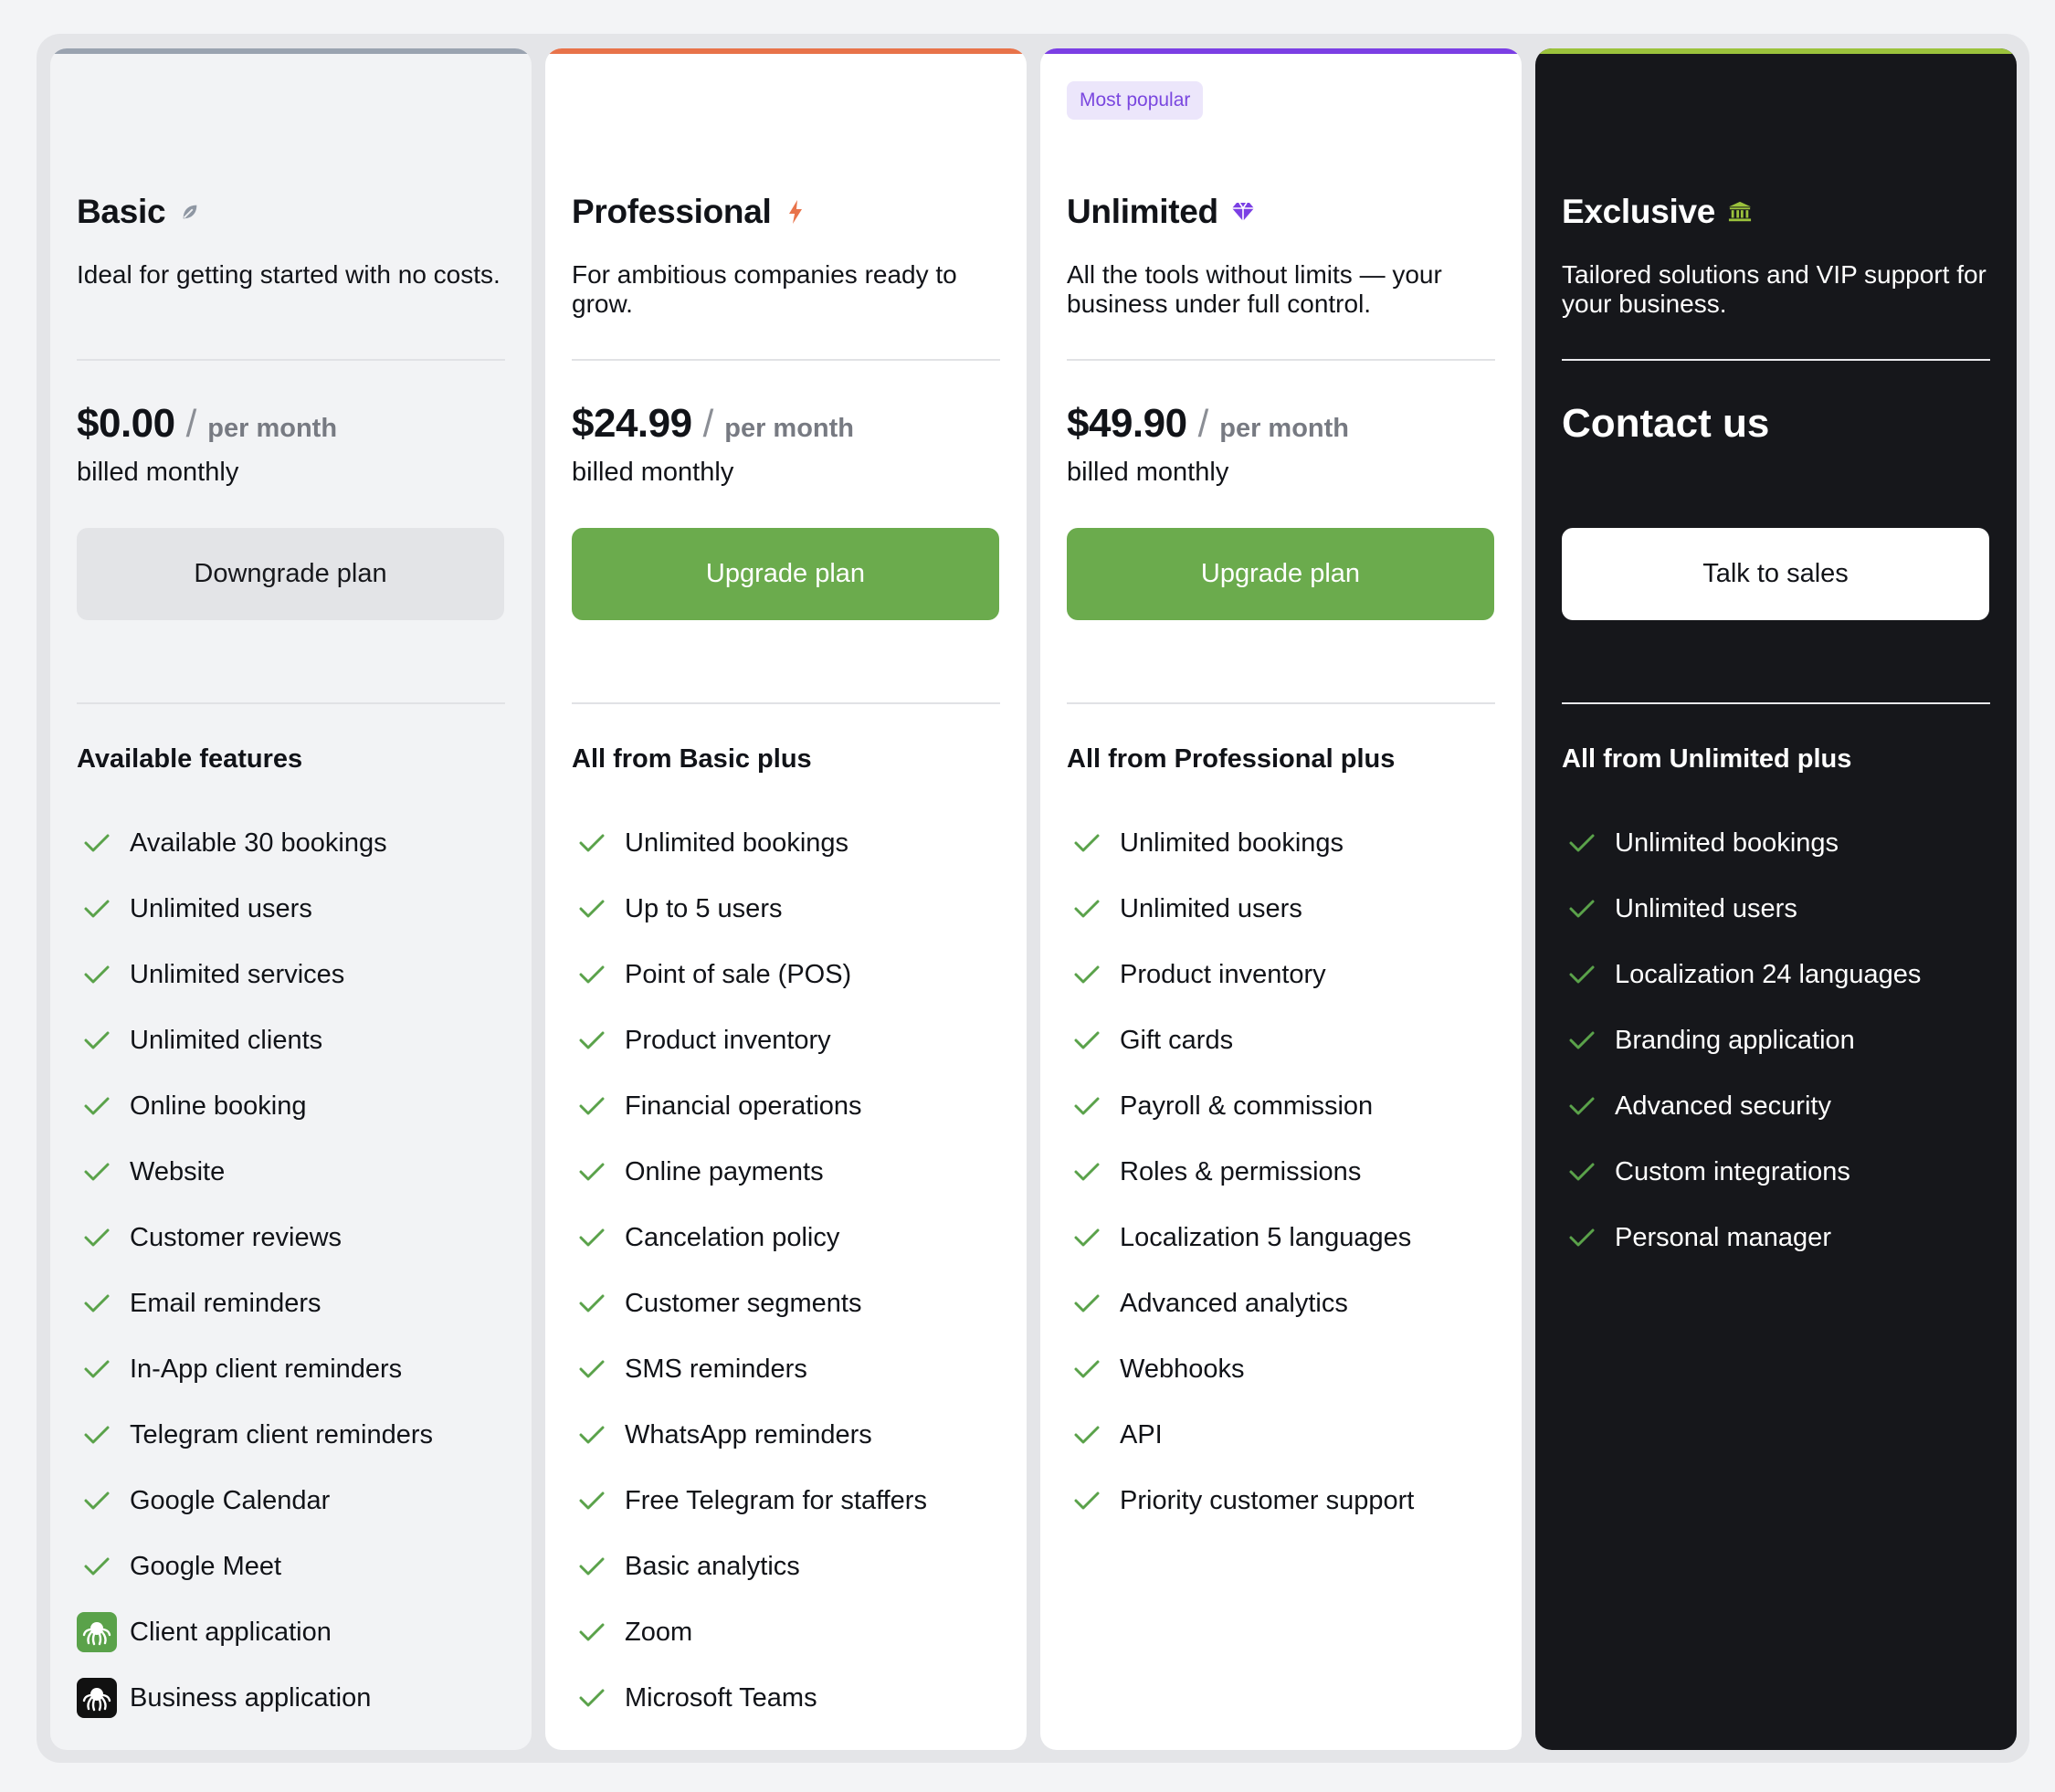  What do you see at coordinates (255, 1501) in the screenshot?
I see `feature-item: Google Calendar` at bounding box center [255, 1501].